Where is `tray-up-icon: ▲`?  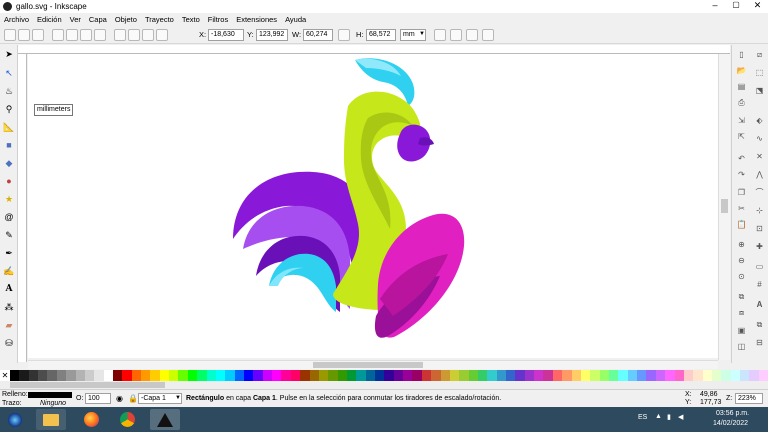 tray-up-icon: ▲ is located at coordinates (658, 416).